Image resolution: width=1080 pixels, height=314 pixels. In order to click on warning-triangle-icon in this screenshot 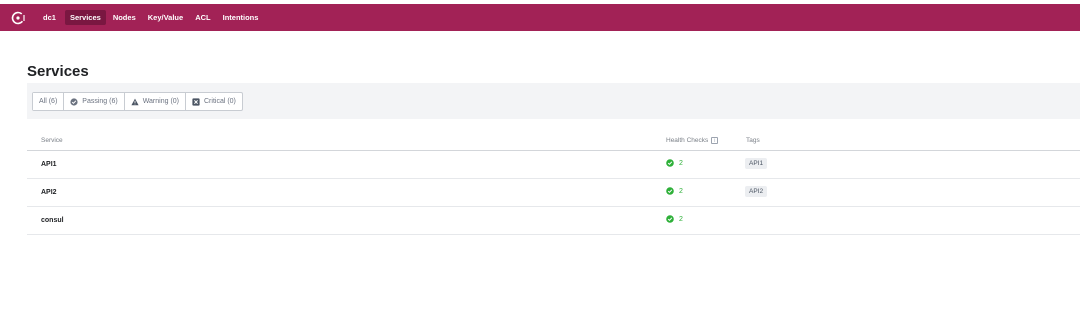, I will do `click(135, 102)`.